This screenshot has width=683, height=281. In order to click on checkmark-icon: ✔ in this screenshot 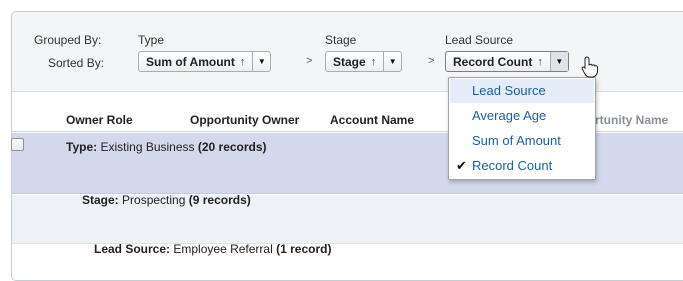, I will do `click(461, 165)`.